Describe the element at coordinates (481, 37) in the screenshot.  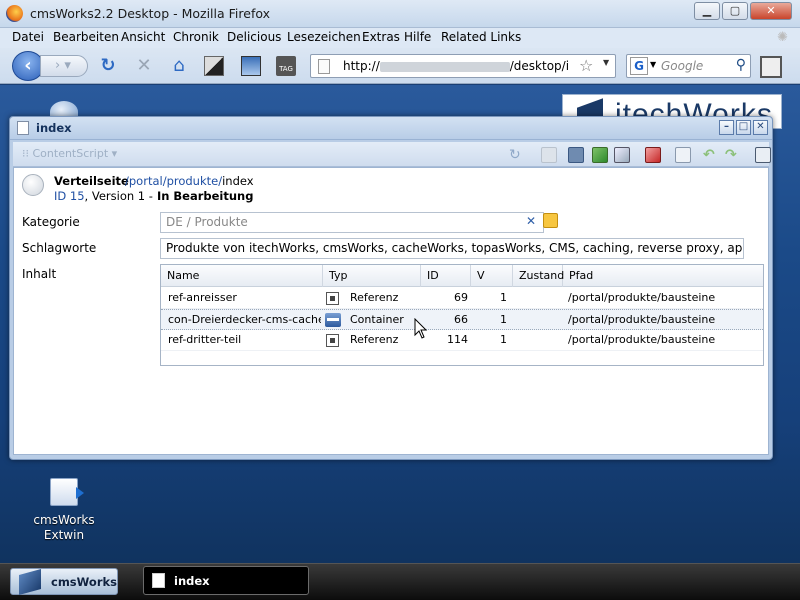
I see `menu-related-links: Related Links` at that location.